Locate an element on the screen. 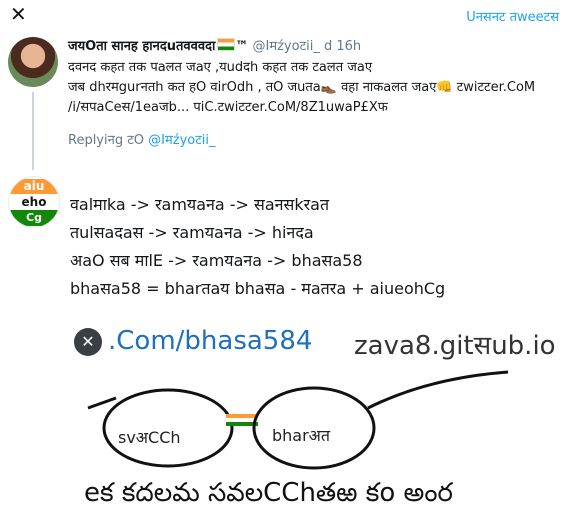 Image resolution: width=571 pixels, height=509 pixels. tweet-header: जयOता सानह हानदuतवववदा ™ @Iमźyoटii_ d 16h is located at coordinates (315, 46).